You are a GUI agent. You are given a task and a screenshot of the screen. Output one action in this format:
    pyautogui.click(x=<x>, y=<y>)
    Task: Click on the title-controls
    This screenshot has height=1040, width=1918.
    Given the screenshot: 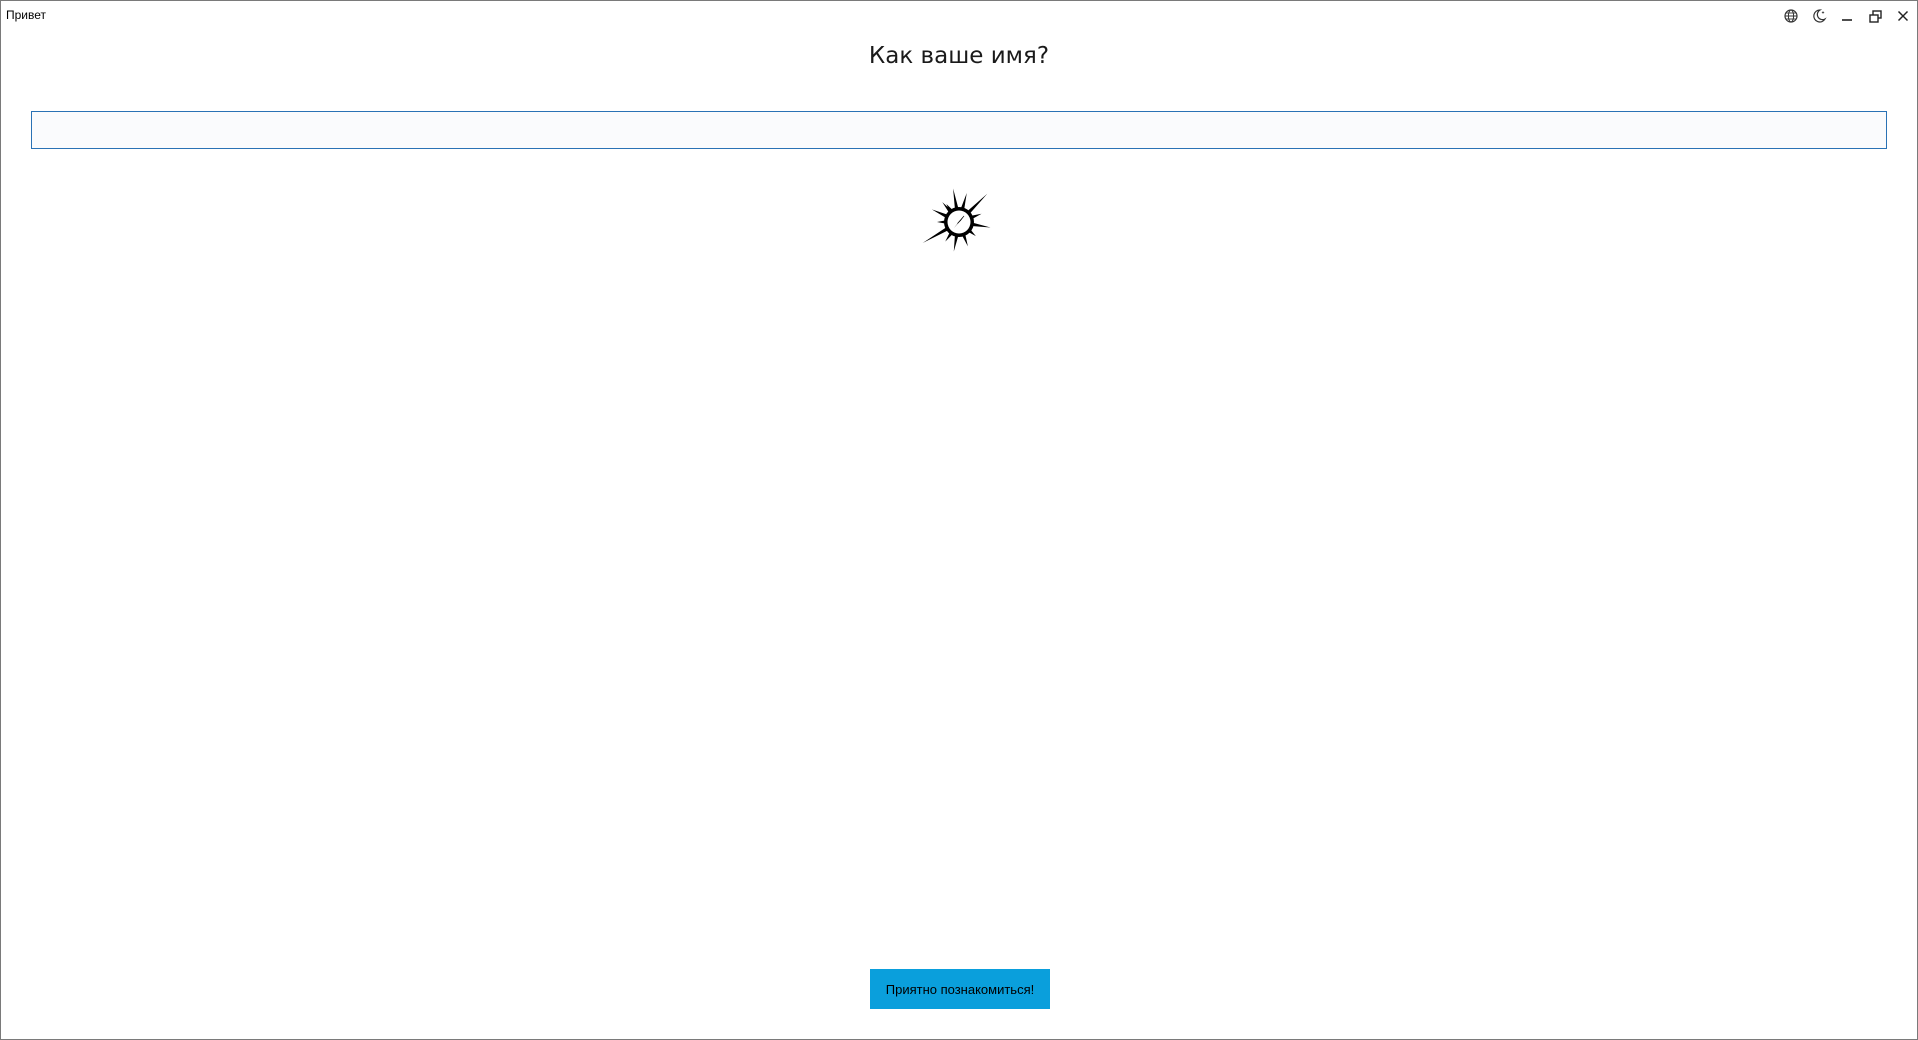 What is the action you would take?
    pyautogui.click(x=1847, y=16)
    